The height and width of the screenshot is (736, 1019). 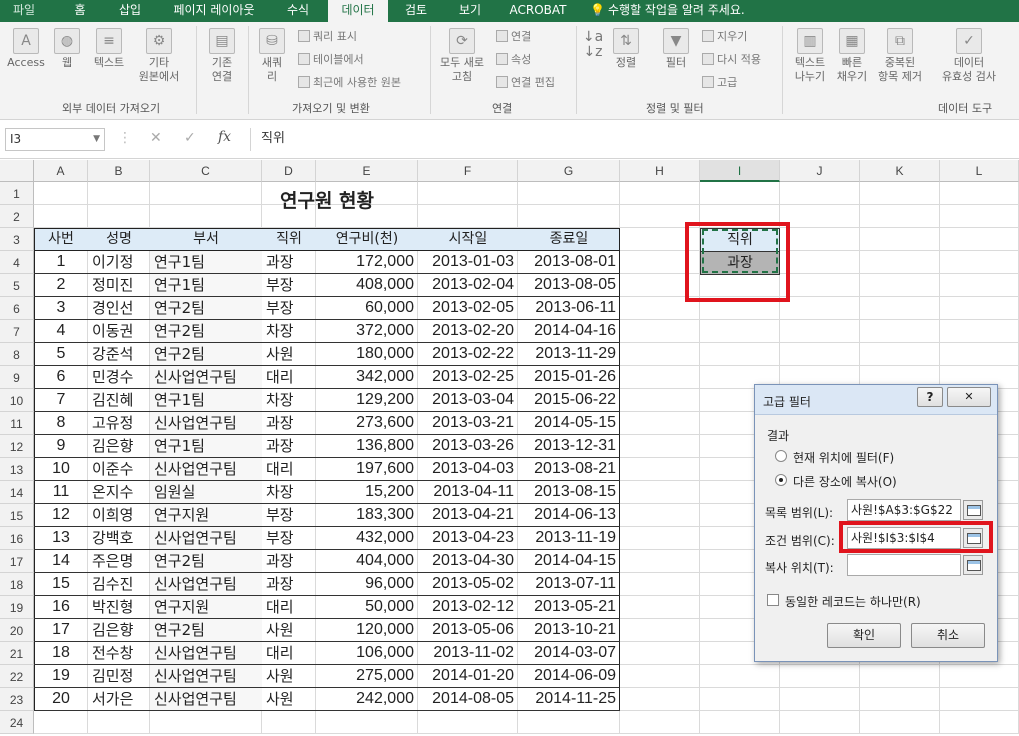 I want to click on list-range-collapse-button, so click(x=973, y=510).